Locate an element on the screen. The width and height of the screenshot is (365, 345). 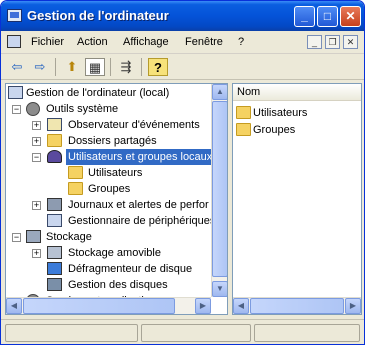
scroll-down-icon: ▼ is located at coordinates (219, 289).